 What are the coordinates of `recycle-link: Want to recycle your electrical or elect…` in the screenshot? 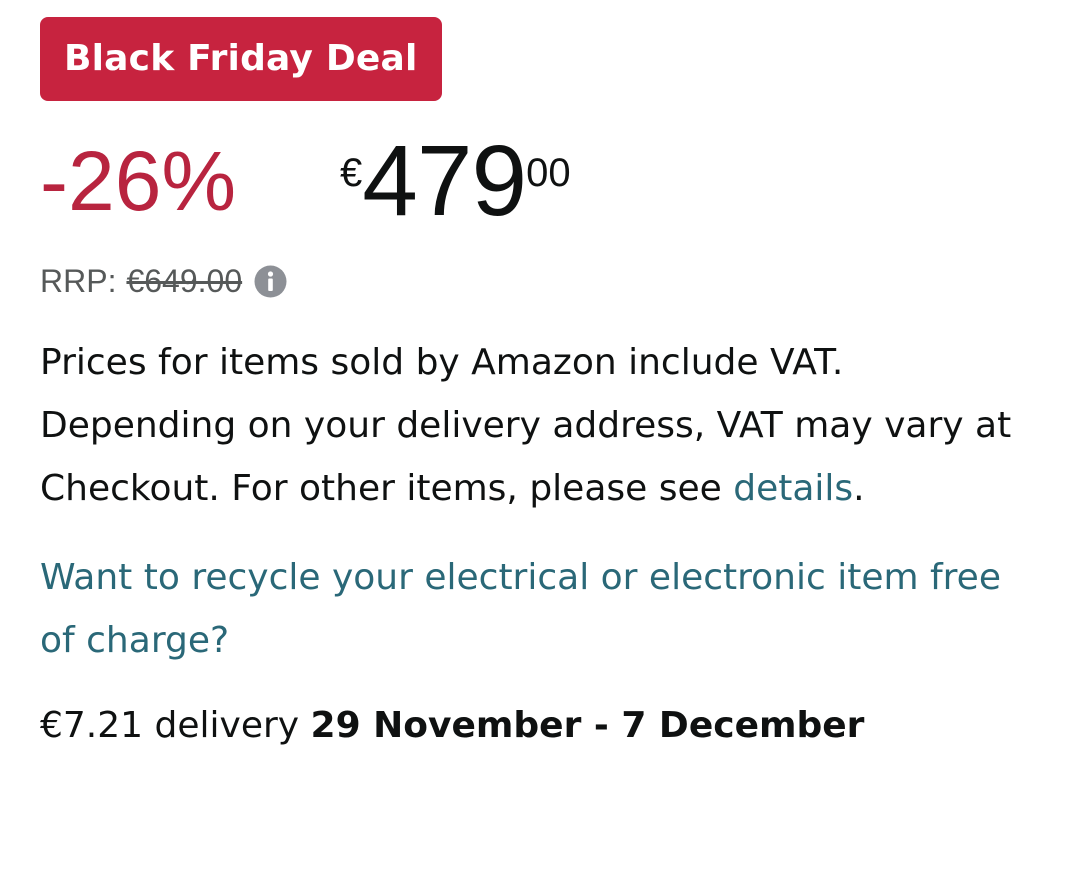 It's located at (535, 609).